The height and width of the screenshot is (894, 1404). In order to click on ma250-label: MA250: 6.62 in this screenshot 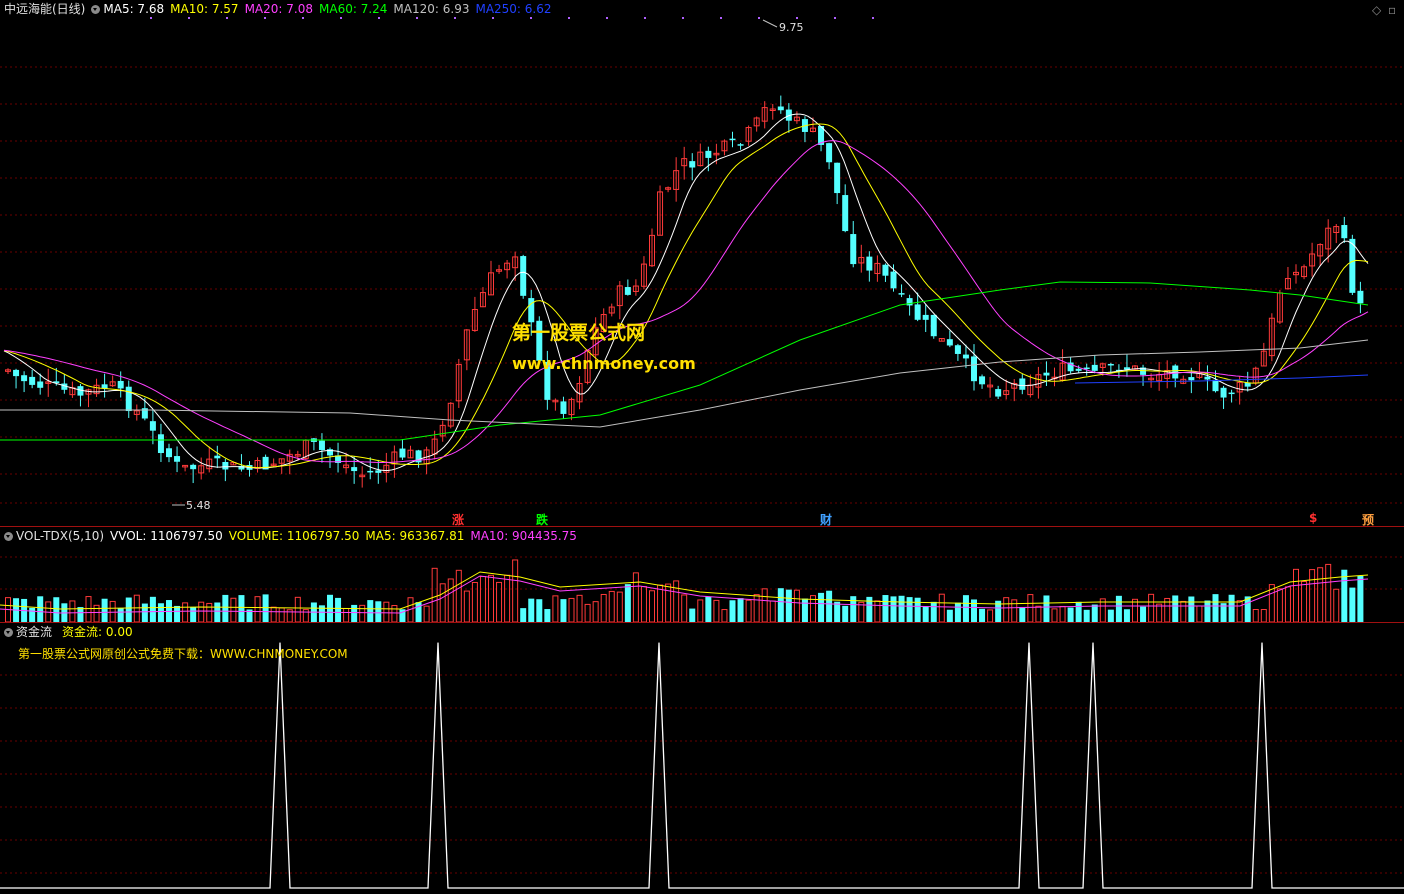, I will do `click(513, 9)`.